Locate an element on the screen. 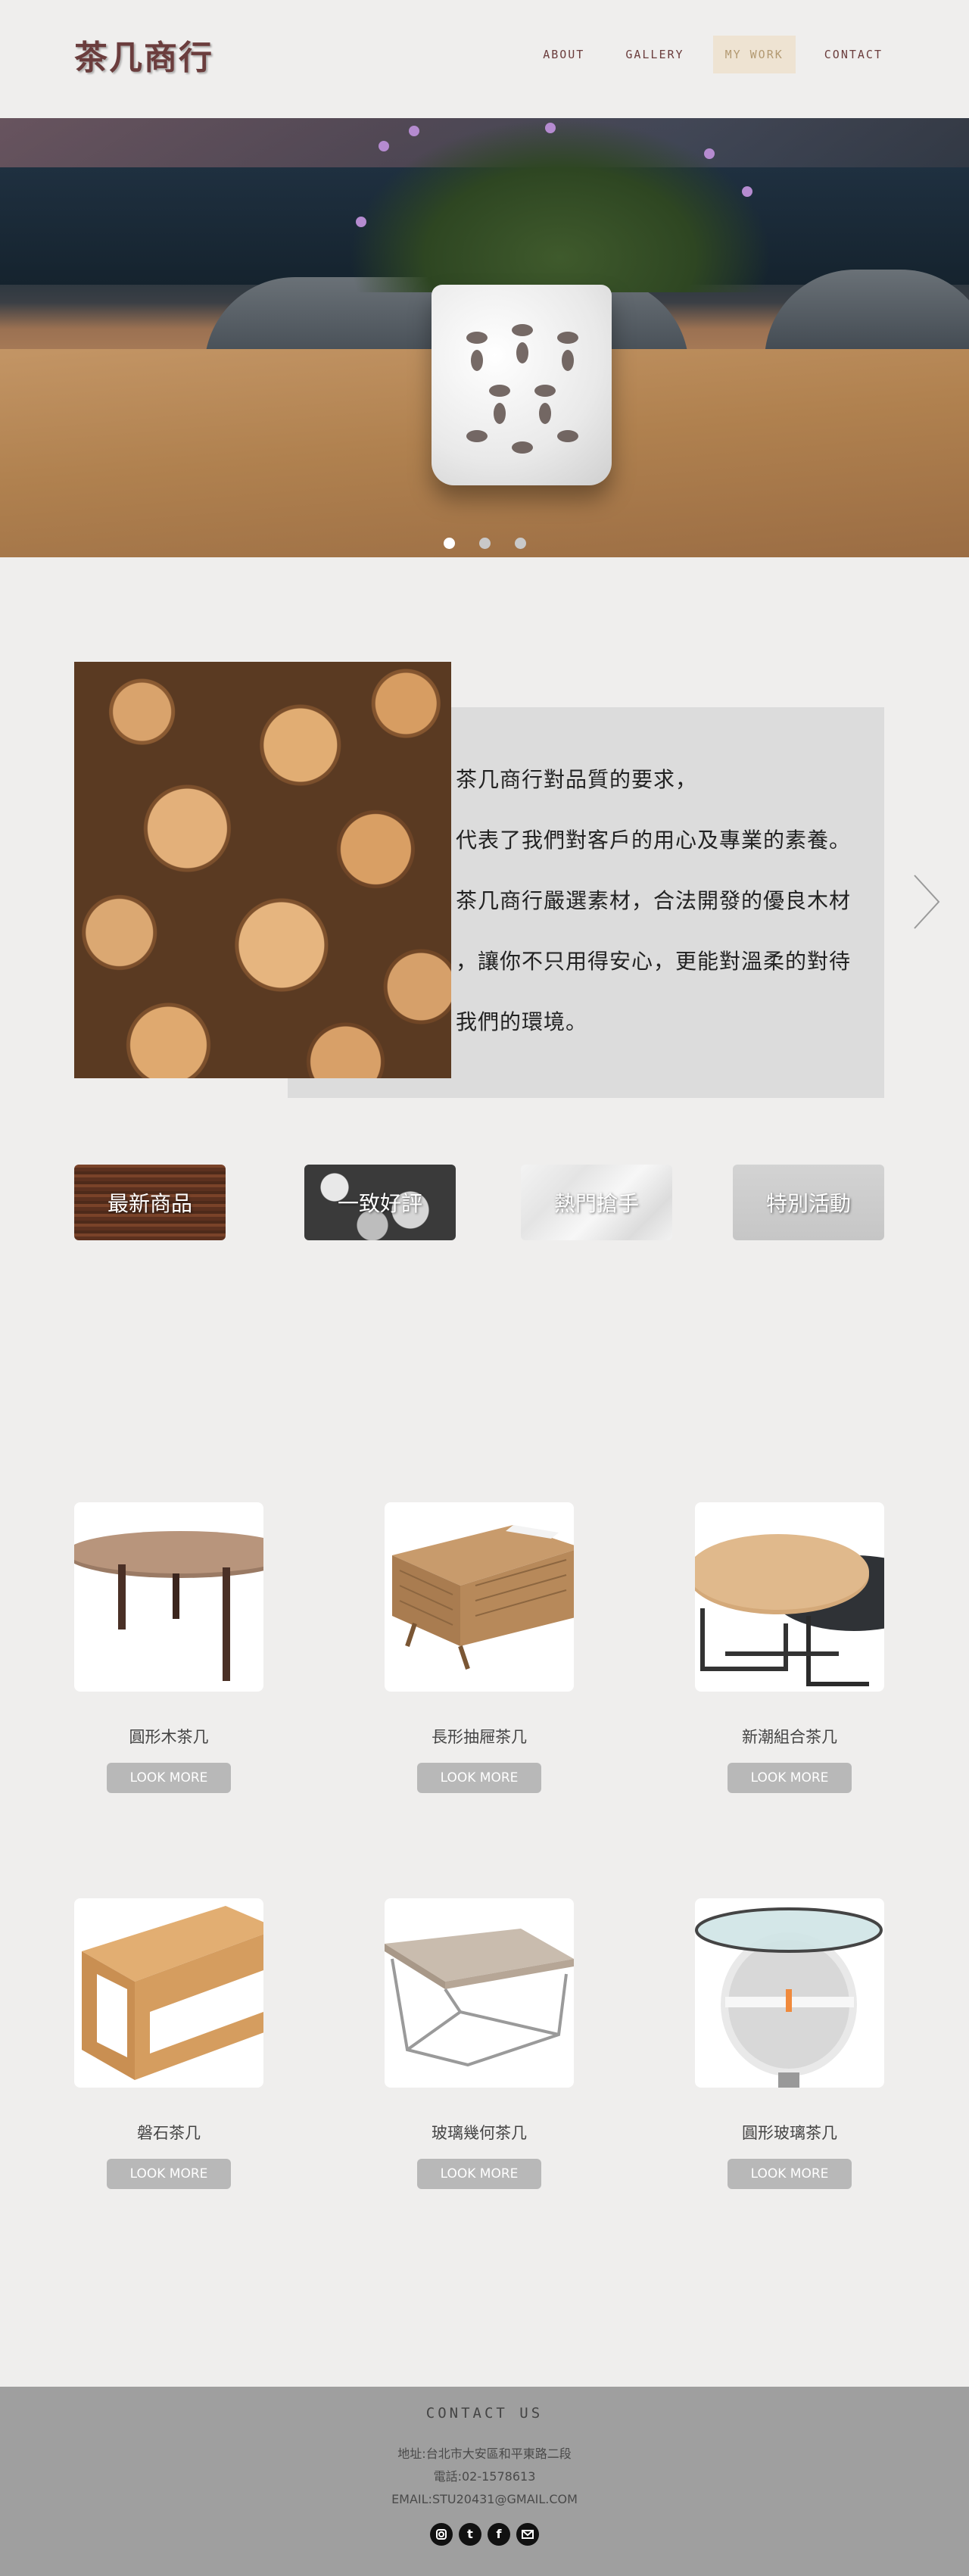 This screenshot has height=2576, width=969. about-line: 茶几商行嚴選素材，合法開發的優良木材 is located at coordinates (654, 901).